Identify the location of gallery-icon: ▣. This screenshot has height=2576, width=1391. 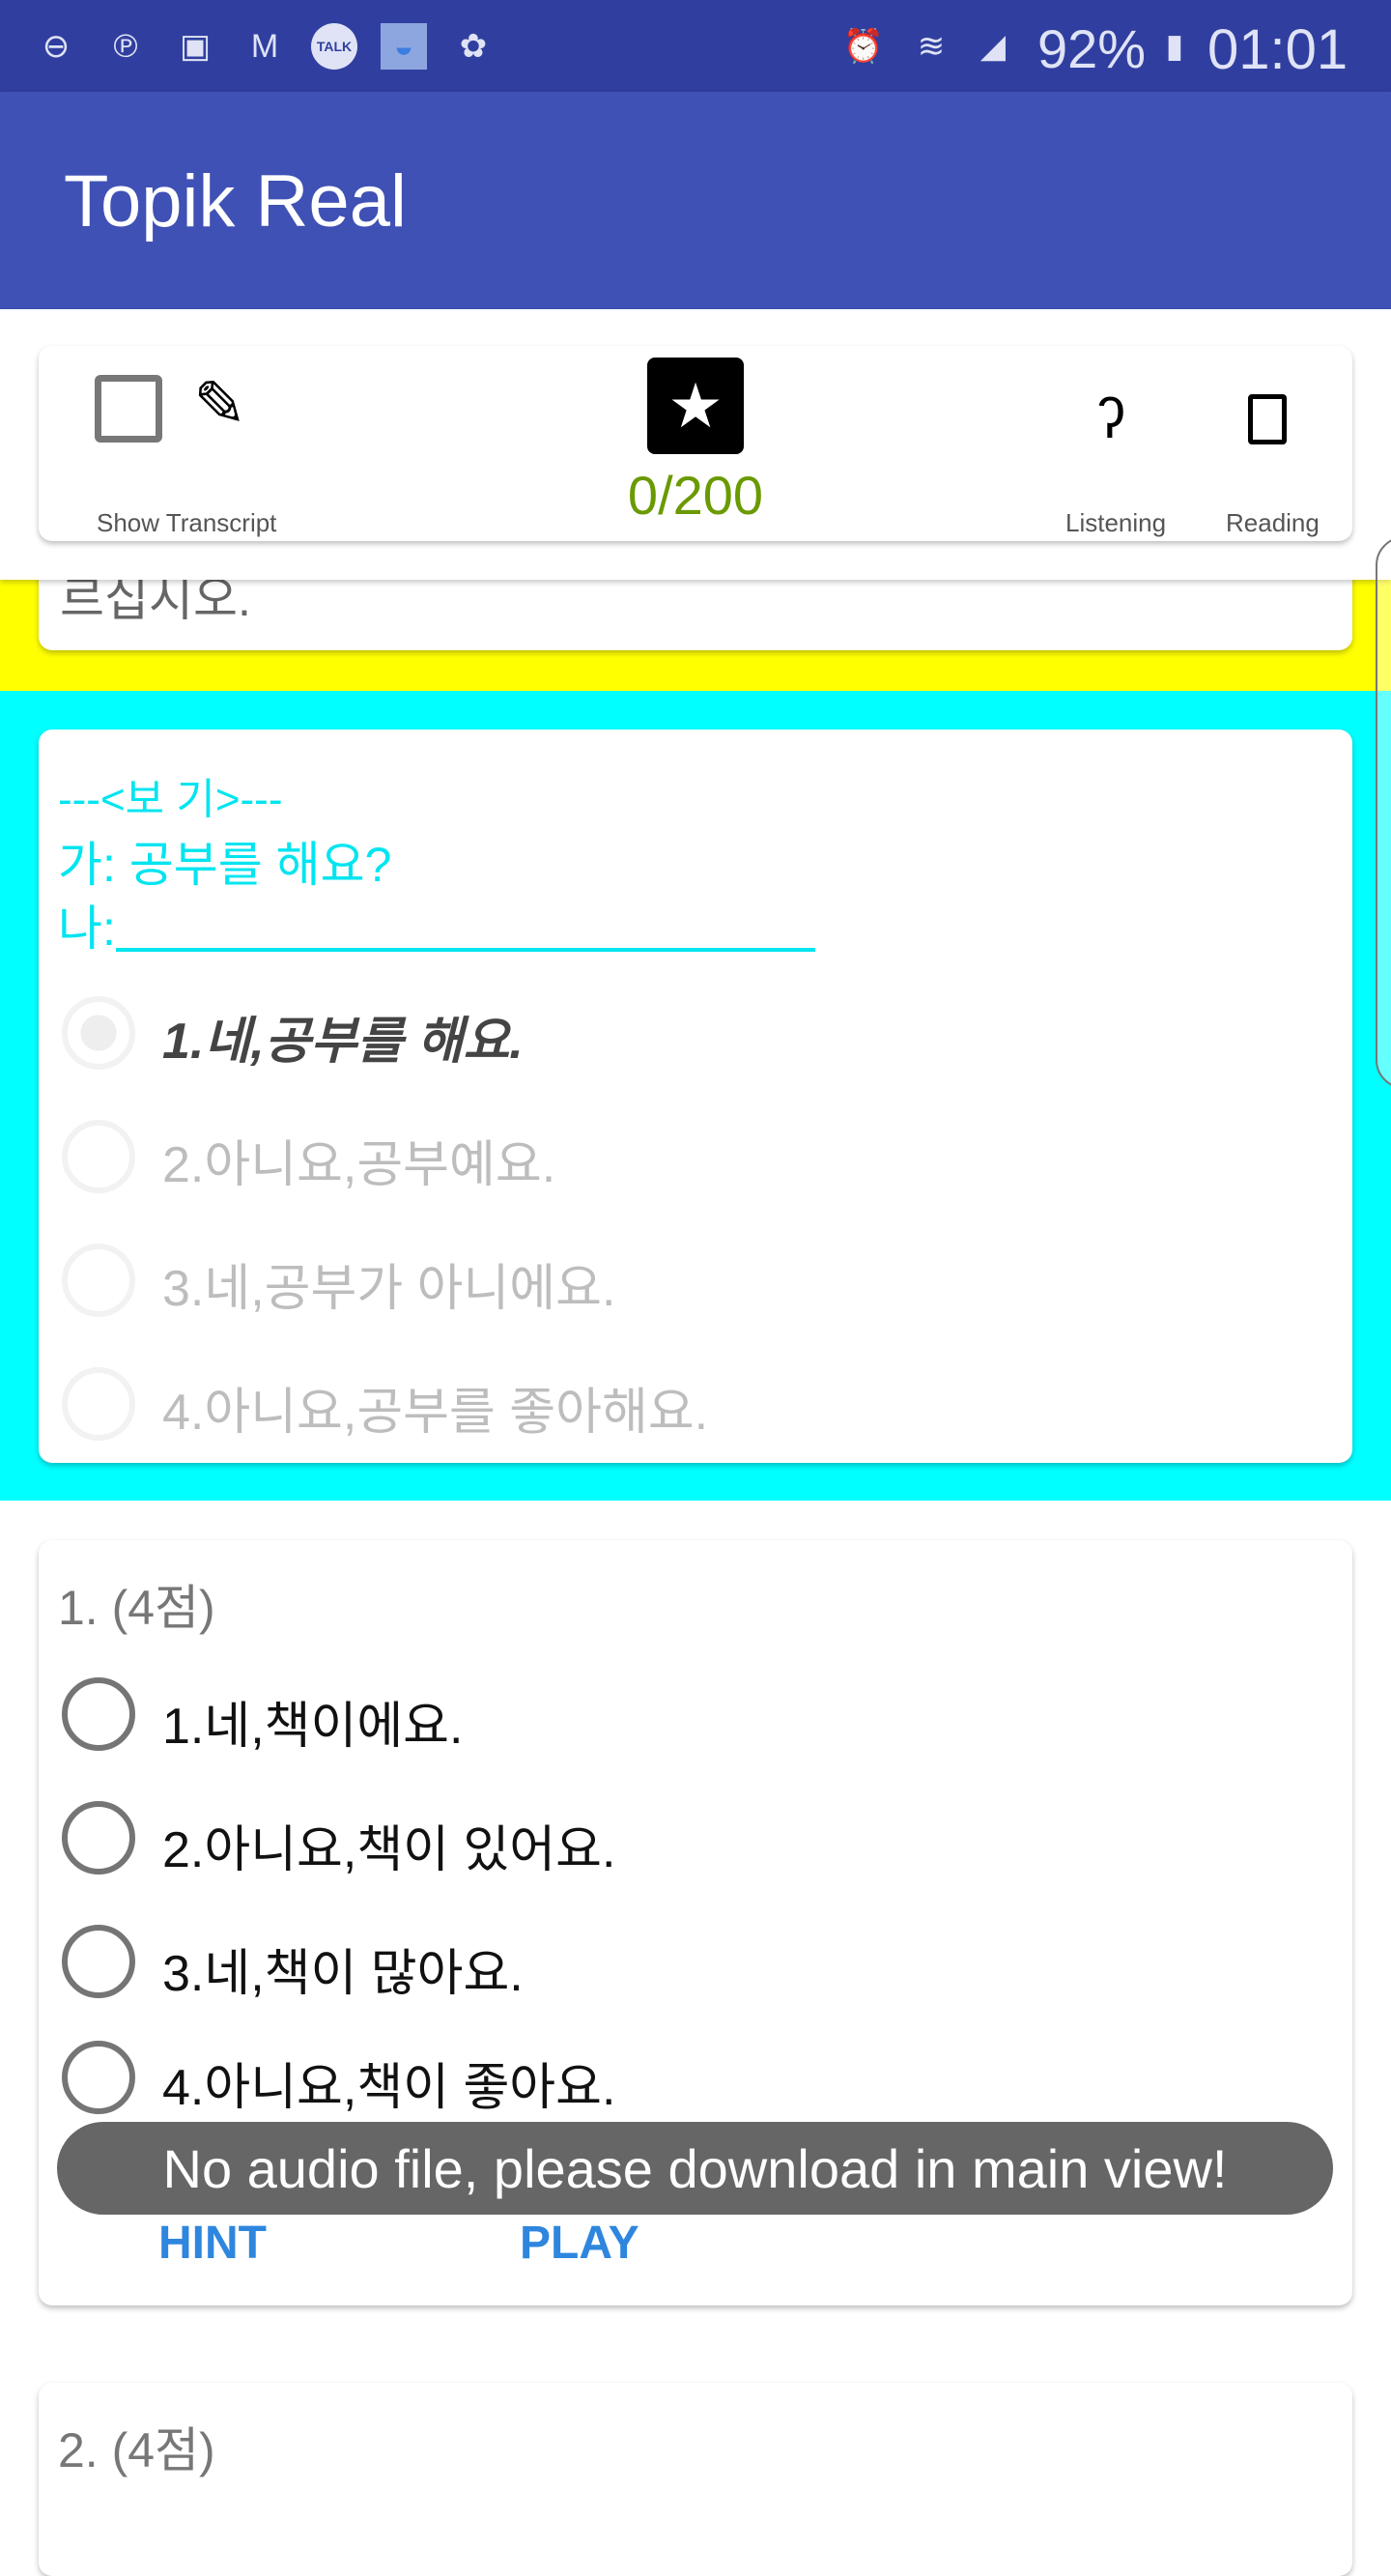
(196, 47).